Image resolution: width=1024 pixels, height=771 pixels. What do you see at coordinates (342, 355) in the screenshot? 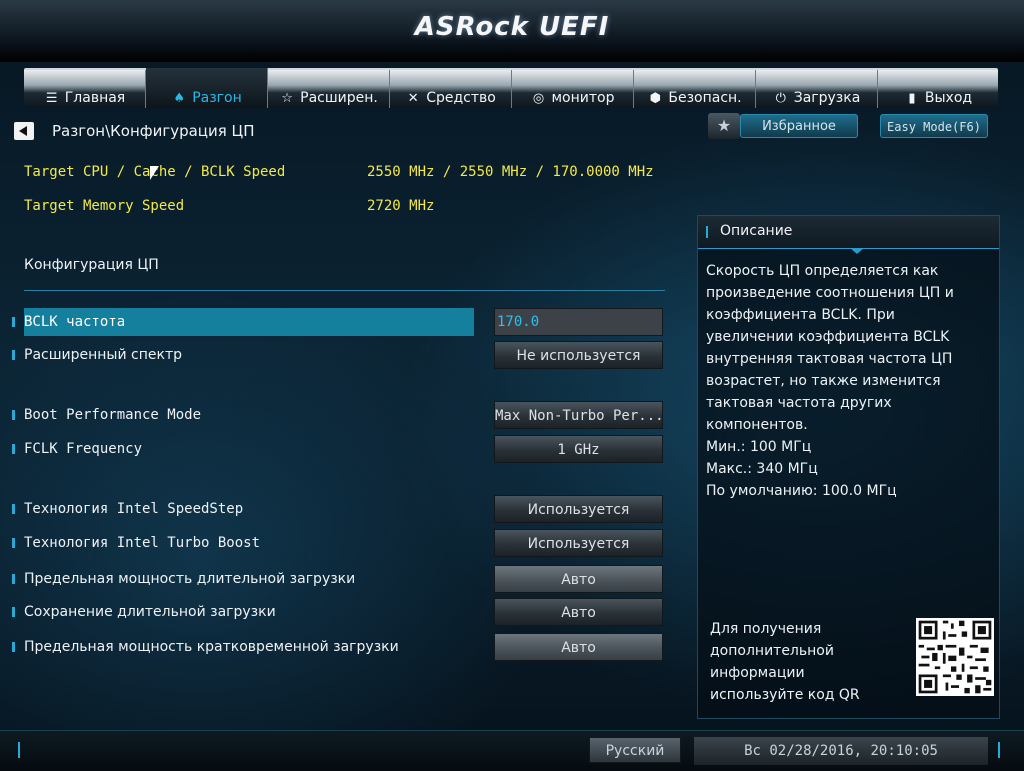
I see `setting-row-spread-spectrum: Расширенный спектр Не используется` at bounding box center [342, 355].